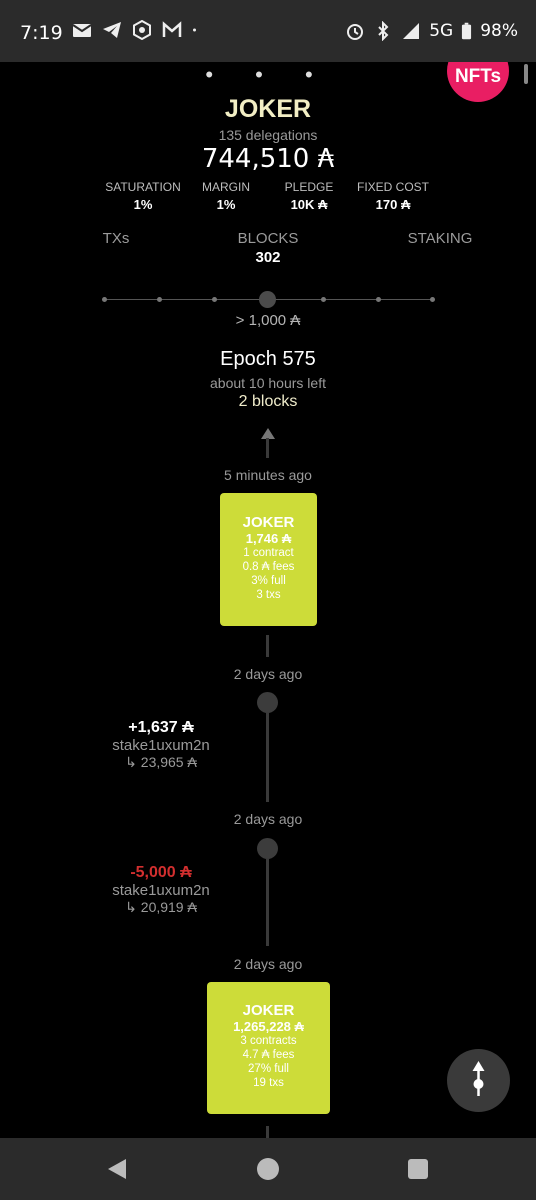 This screenshot has width=536, height=1200. I want to click on block-contracts: 3 contracts, so click(268, 1041).